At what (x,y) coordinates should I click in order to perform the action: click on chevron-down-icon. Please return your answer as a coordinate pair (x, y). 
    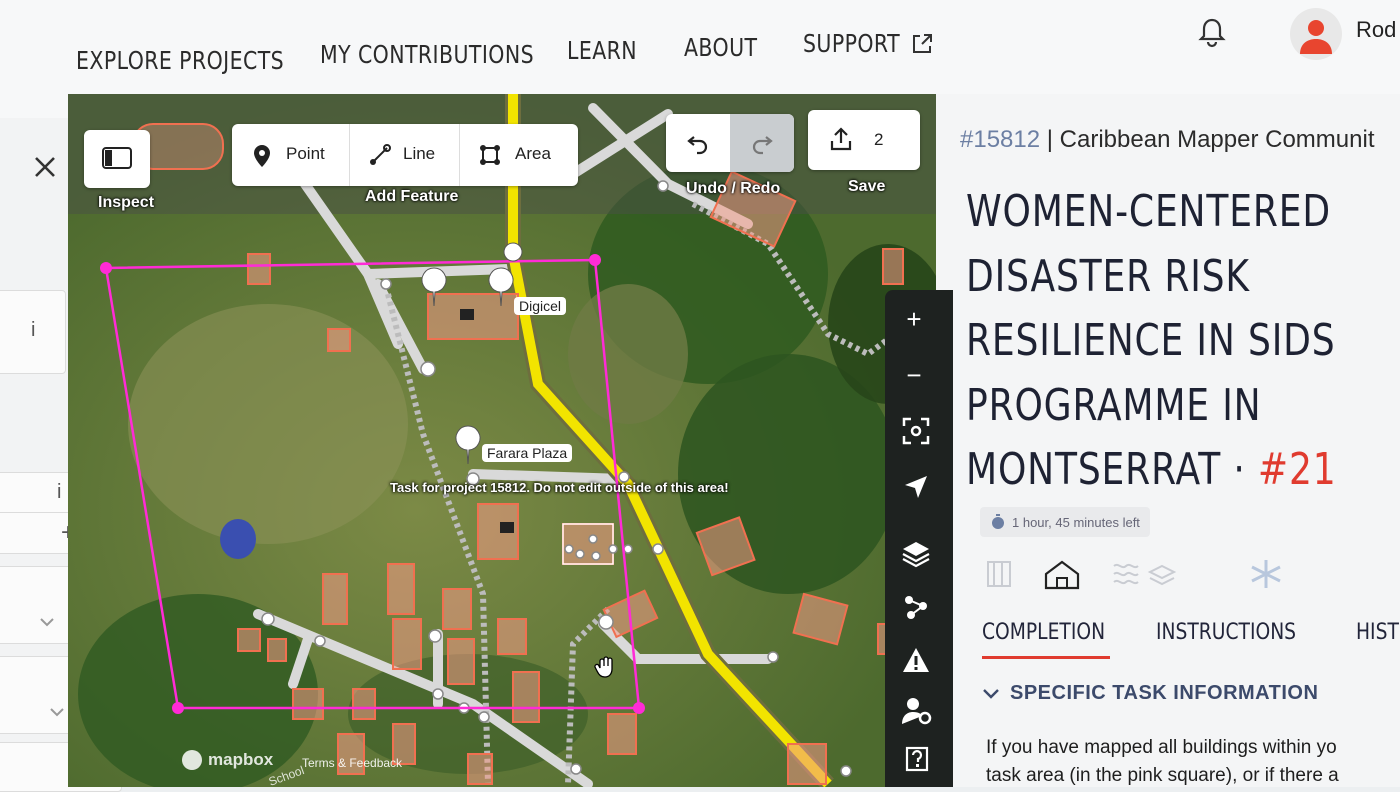
    Looking at the image, I should click on (991, 693).